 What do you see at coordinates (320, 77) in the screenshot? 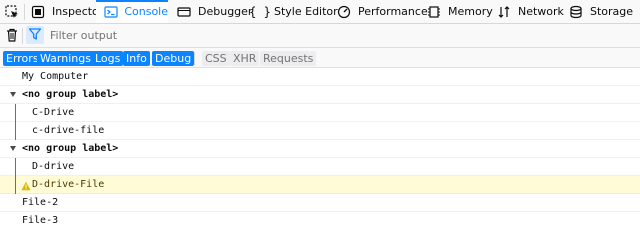
I see `console-message: My Computer` at bounding box center [320, 77].